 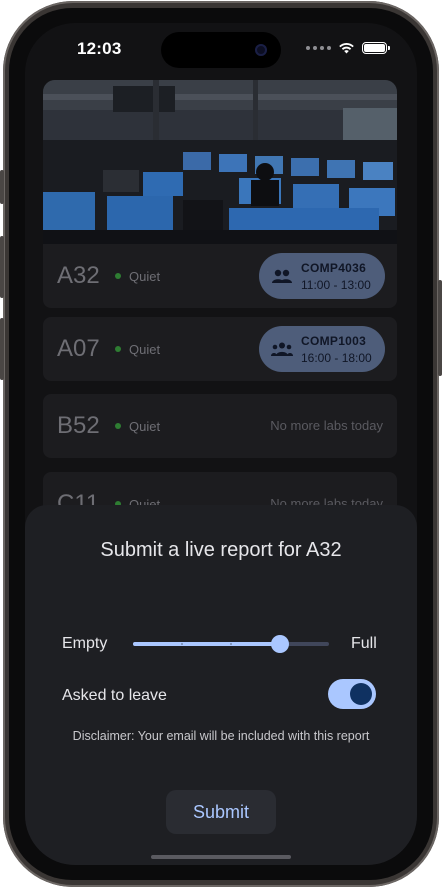 I want to click on status-icons, so click(x=348, y=47).